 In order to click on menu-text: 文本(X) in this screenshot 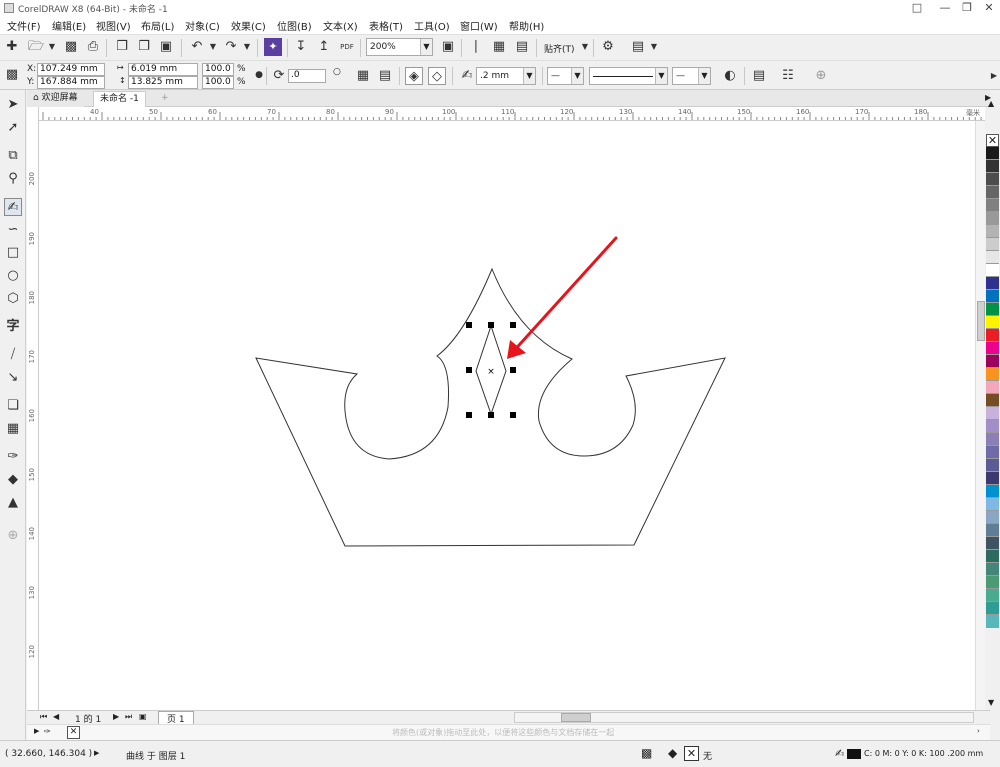, I will do `click(340, 25)`.